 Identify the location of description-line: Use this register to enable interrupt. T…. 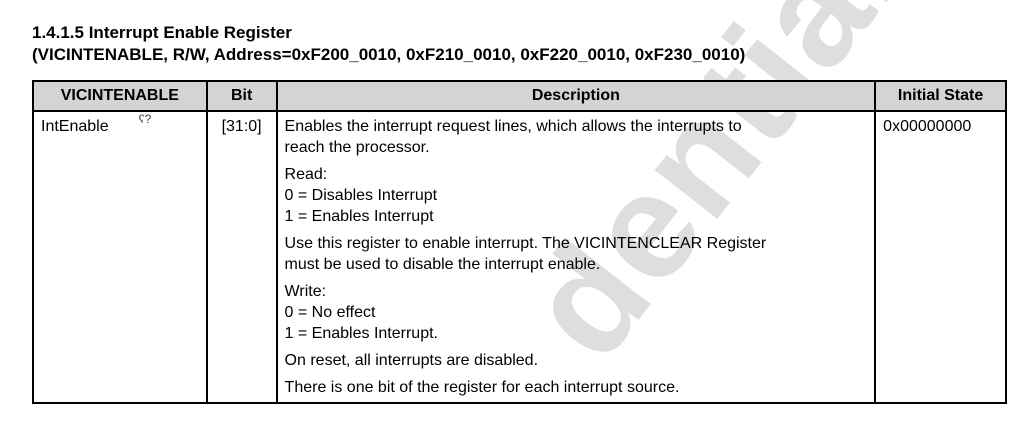
(525, 243).